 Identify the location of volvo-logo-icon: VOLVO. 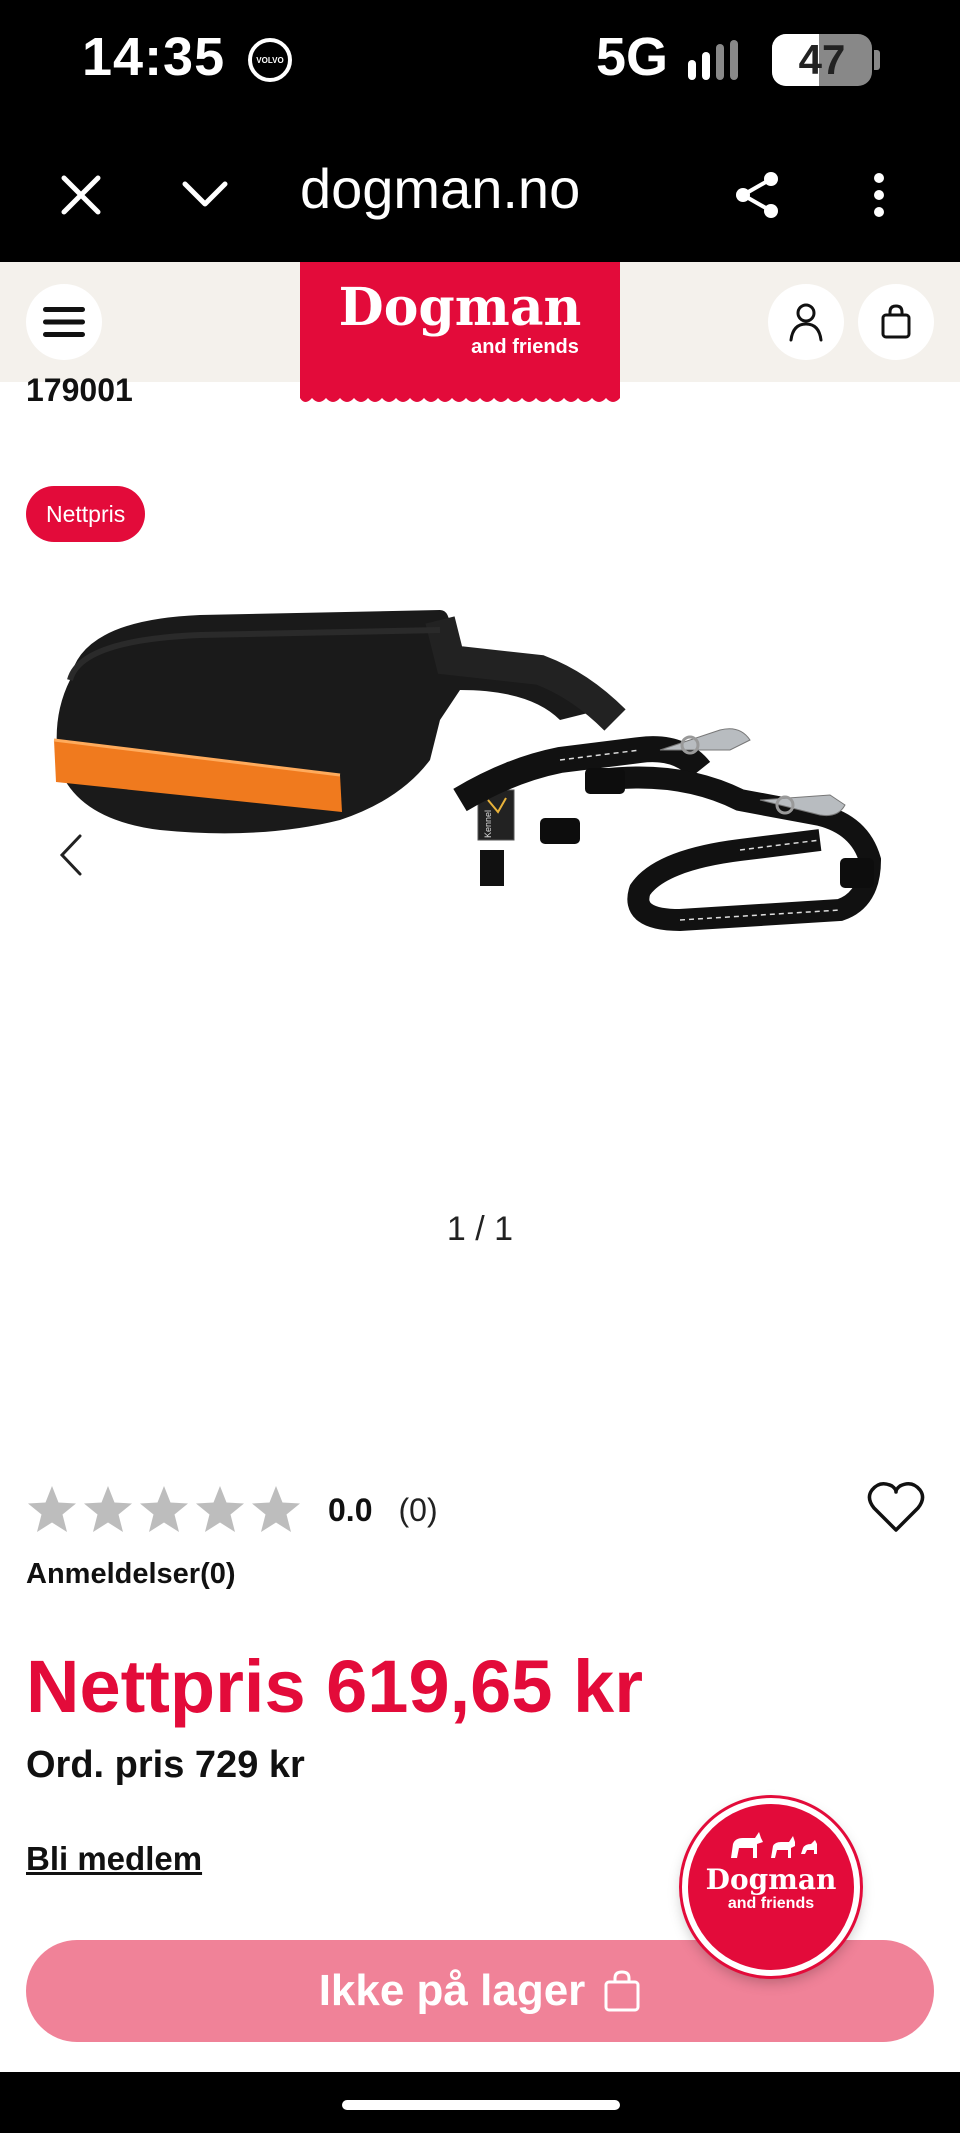
(270, 60).